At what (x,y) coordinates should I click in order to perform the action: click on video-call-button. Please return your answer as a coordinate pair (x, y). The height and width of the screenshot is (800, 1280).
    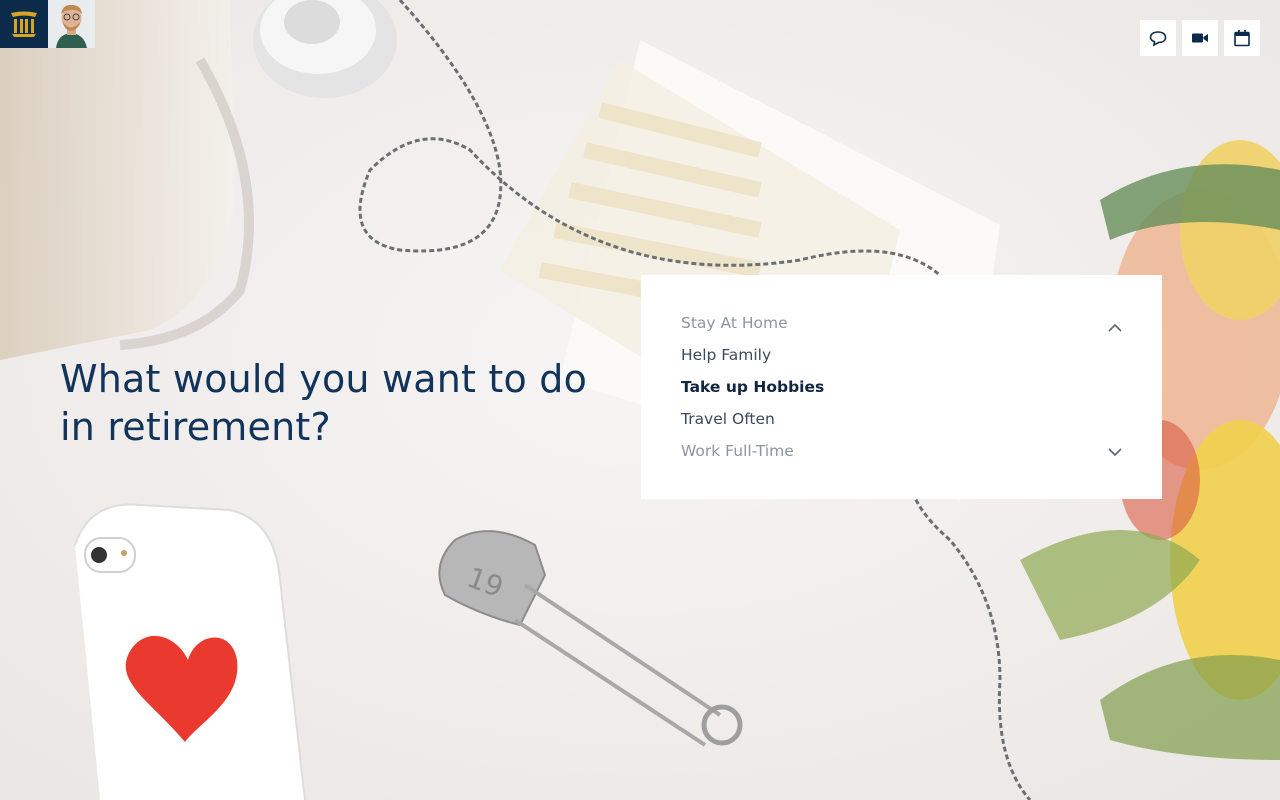
    Looking at the image, I should click on (1200, 38).